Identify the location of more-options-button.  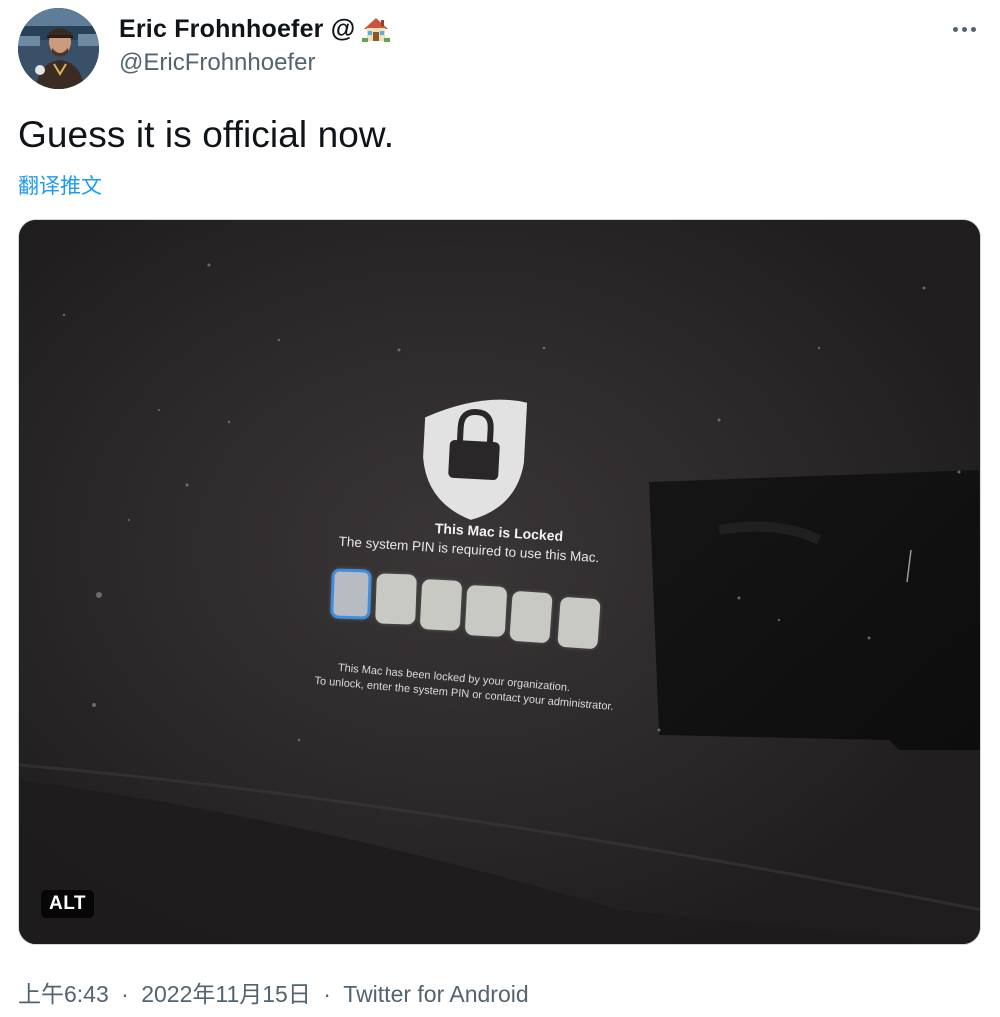
(964, 29).